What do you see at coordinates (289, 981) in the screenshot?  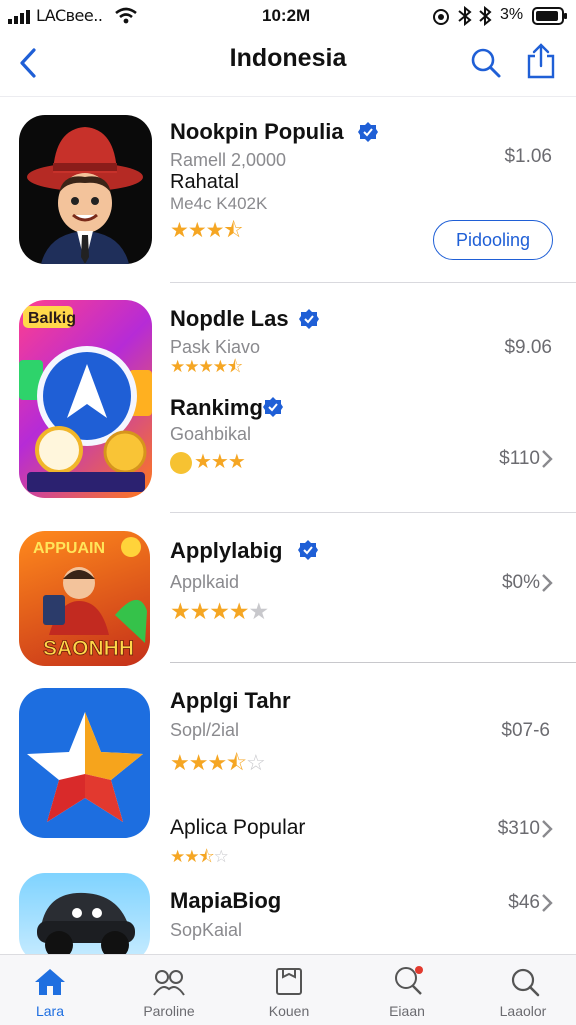 I see `box-icon` at bounding box center [289, 981].